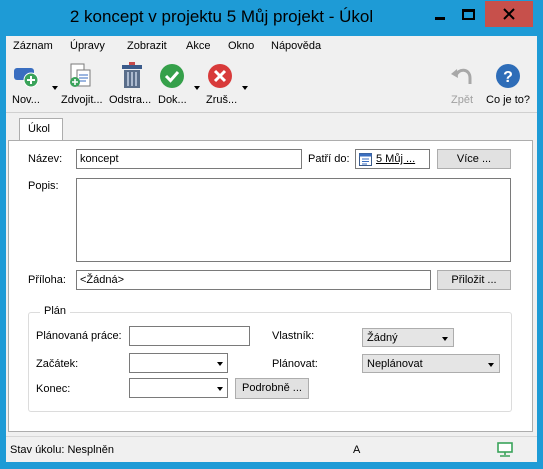  I want to click on whats-this-button-label: Co je to?, so click(508, 100).